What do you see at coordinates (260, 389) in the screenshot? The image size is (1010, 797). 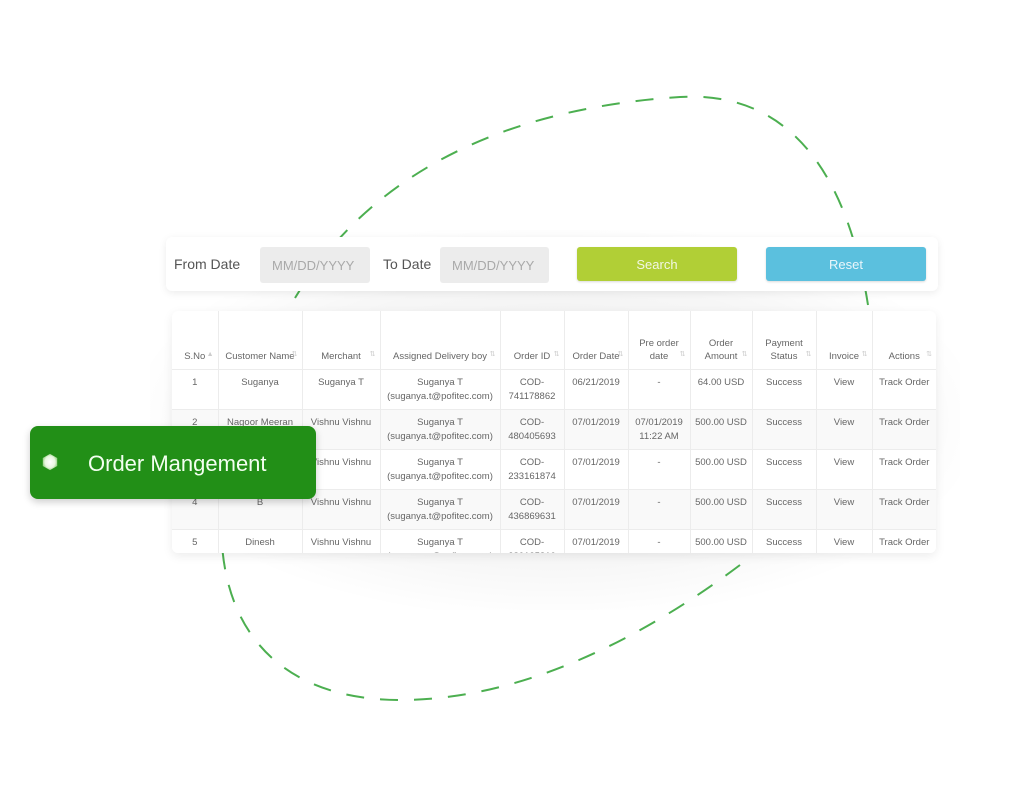 I see `customer-name-cell: Suganya` at bounding box center [260, 389].